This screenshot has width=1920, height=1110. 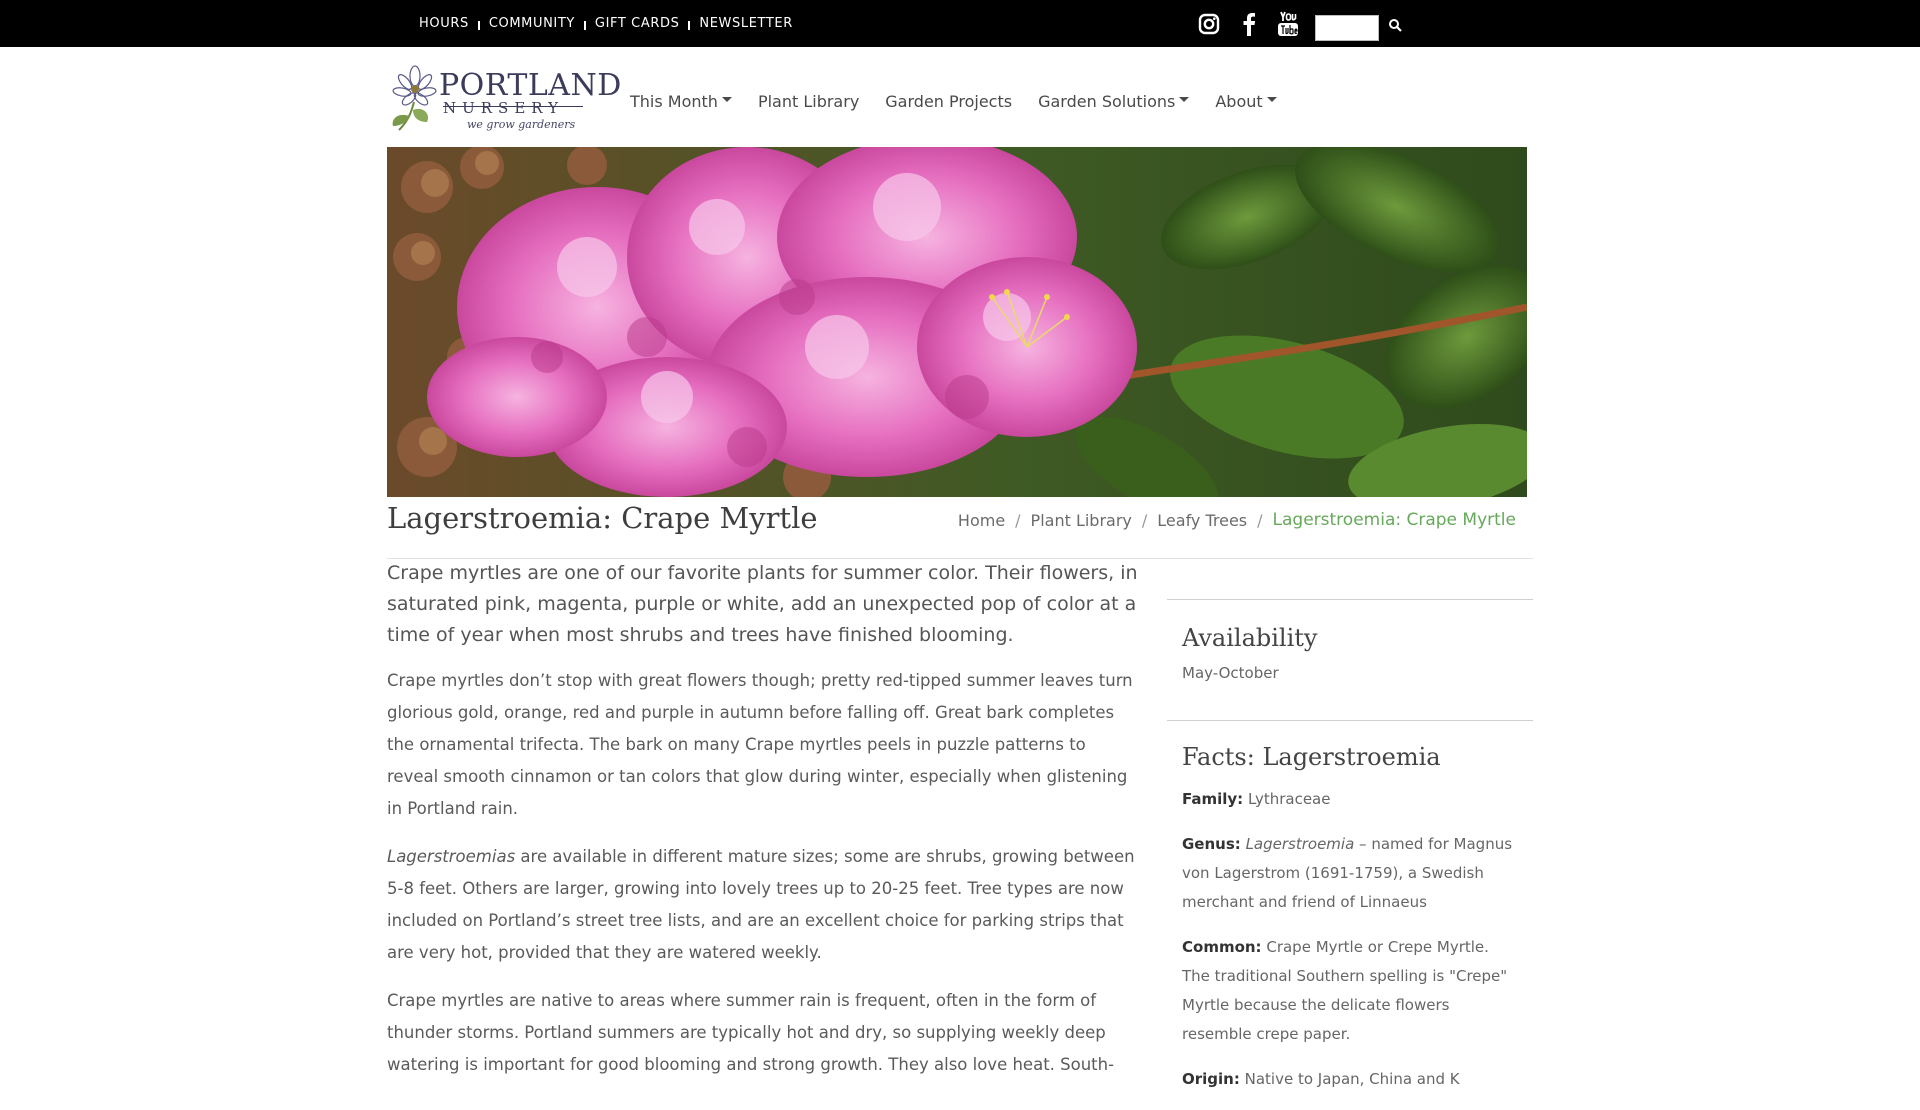 I want to click on breadcrumb-current: Lagerstroemia: Crape Myrtle, so click(x=1394, y=520).